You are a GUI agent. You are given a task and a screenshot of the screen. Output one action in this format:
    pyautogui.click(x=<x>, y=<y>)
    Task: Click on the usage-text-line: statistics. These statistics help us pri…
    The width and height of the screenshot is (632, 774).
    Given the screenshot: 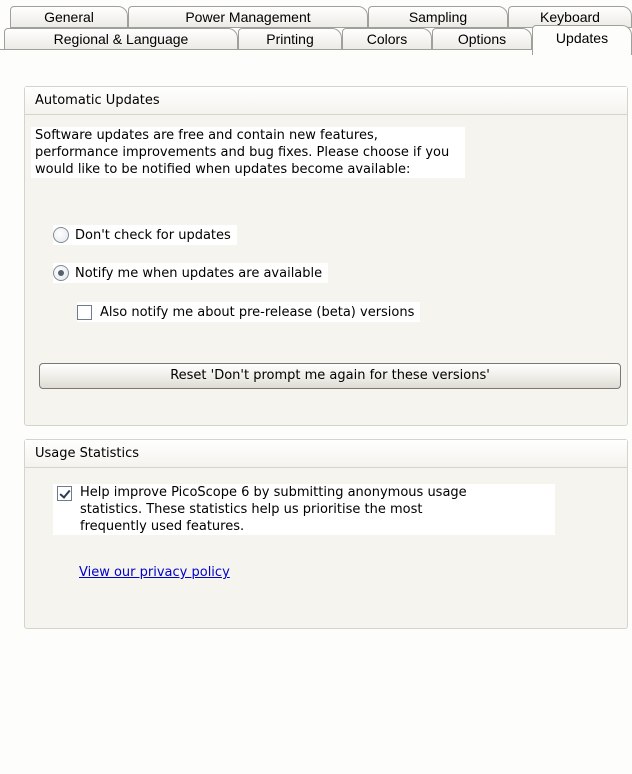 What is the action you would take?
    pyautogui.click(x=251, y=509)
    